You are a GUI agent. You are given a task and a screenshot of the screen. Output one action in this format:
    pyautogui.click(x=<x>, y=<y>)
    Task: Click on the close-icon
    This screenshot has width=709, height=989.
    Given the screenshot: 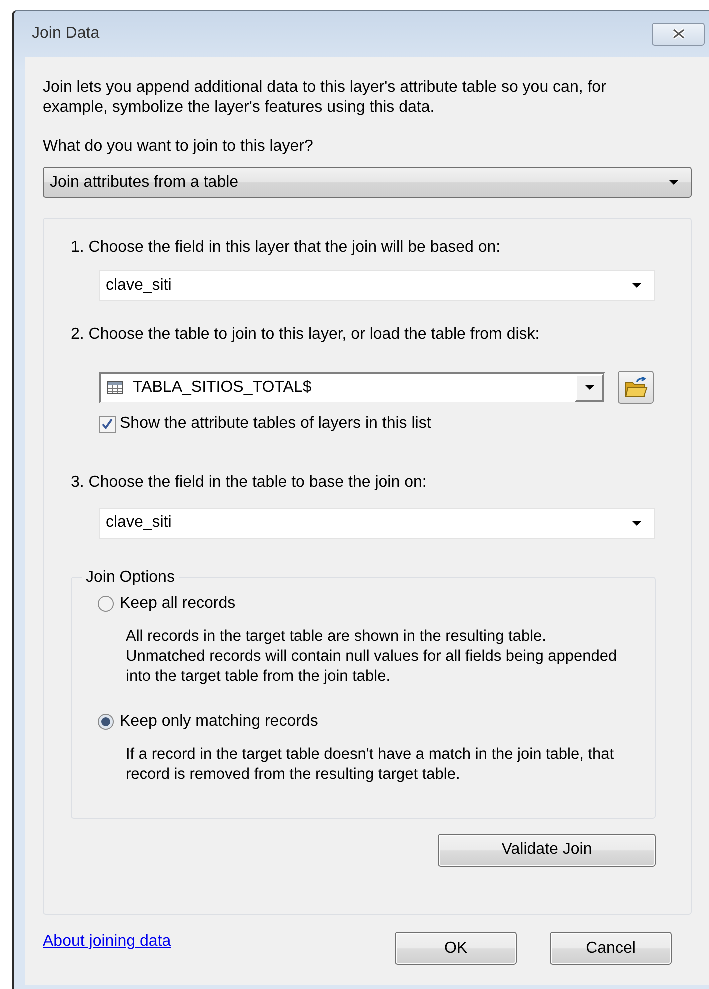 What is the action you would take?
    pyautogui.click(x=679, y=34)
    